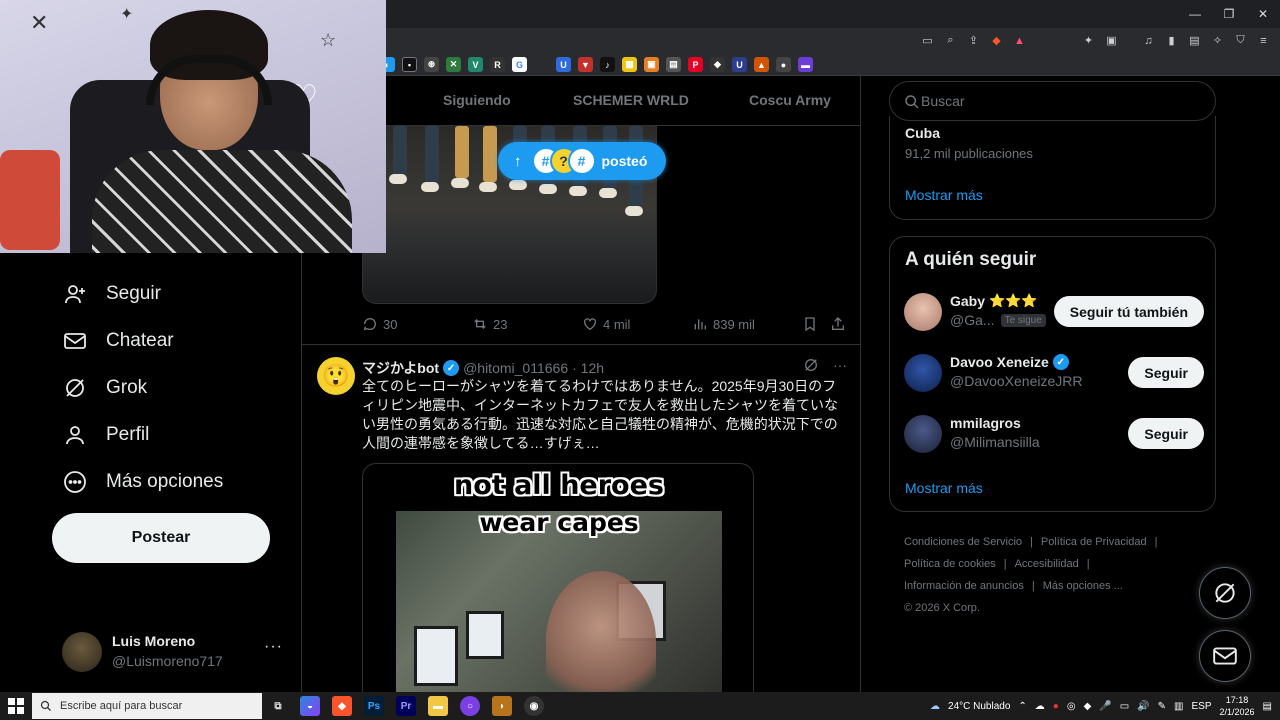 Image resolution: width=1280 pixels, height=720 pixels. Describe the element at coordinates (470, 706) in the screenshot. I see `app-icon: ○` at that location.